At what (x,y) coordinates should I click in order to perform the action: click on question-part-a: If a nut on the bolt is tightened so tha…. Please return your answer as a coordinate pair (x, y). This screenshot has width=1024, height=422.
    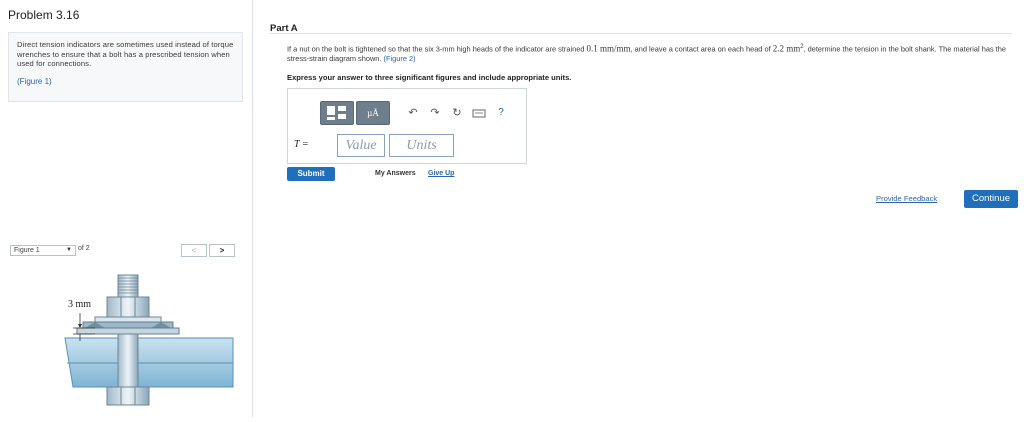
    Looking at the image, I should click on (437, 49).